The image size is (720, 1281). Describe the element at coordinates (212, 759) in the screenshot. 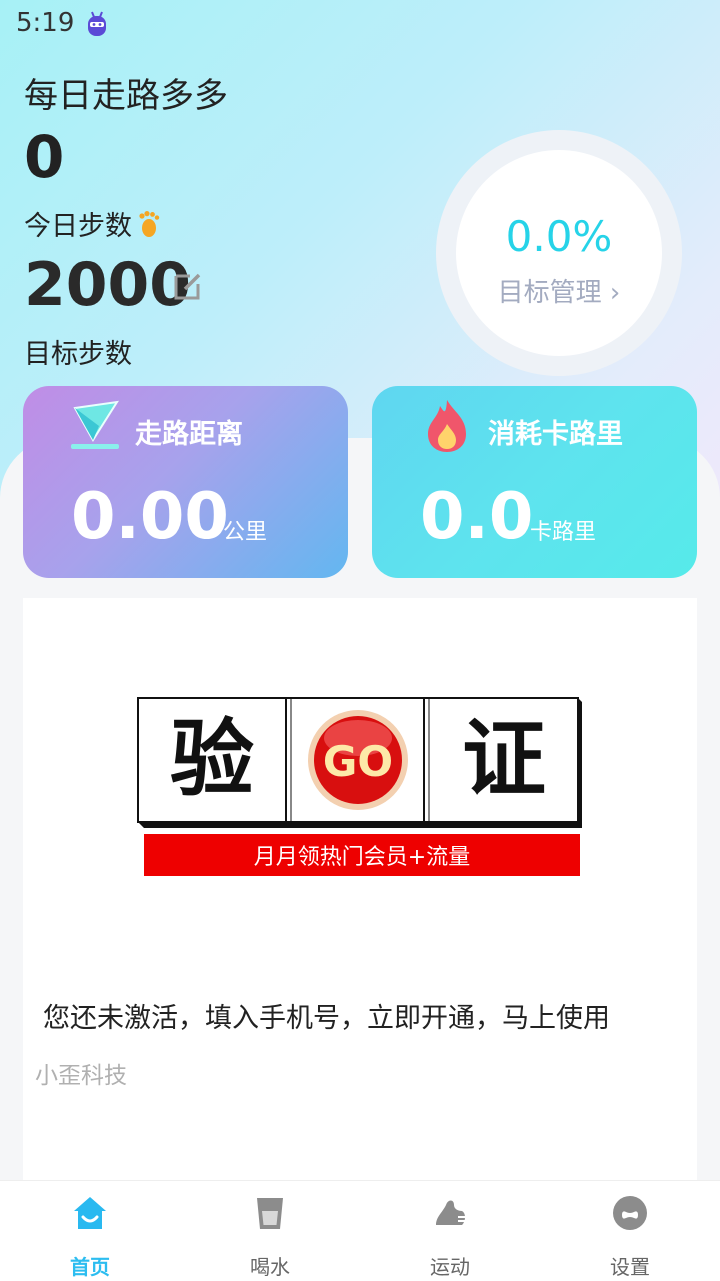

I see `banner-left-char: 验` at that location.